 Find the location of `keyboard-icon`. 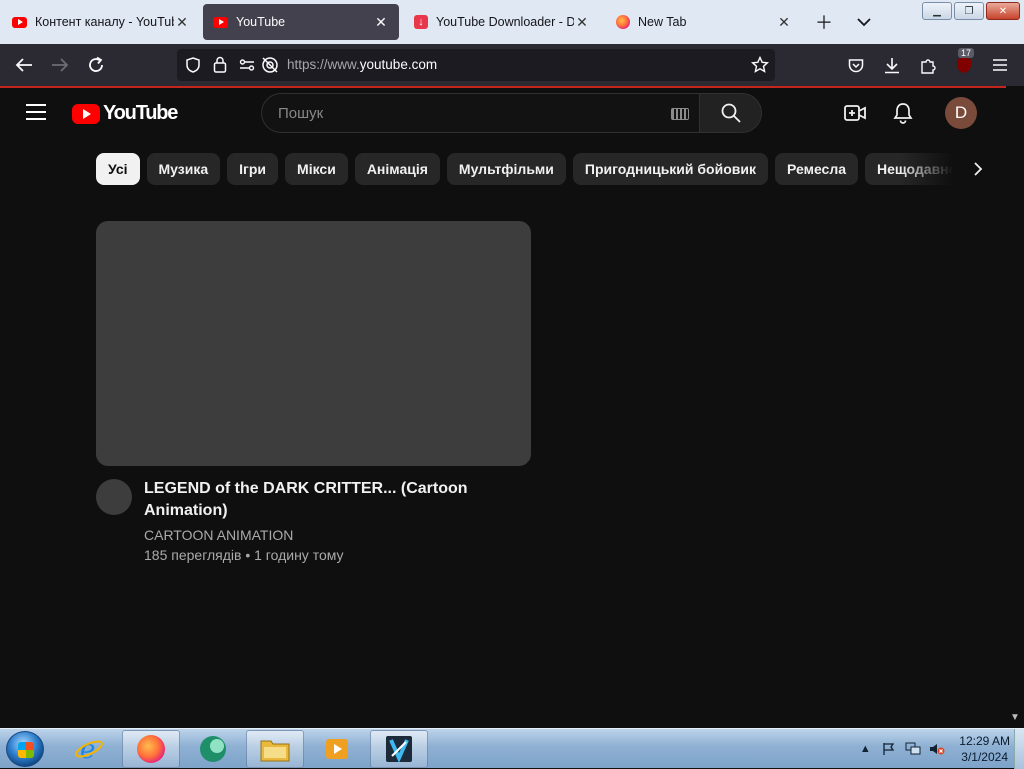

keyboard-icon is located at coordinates (680, 114).